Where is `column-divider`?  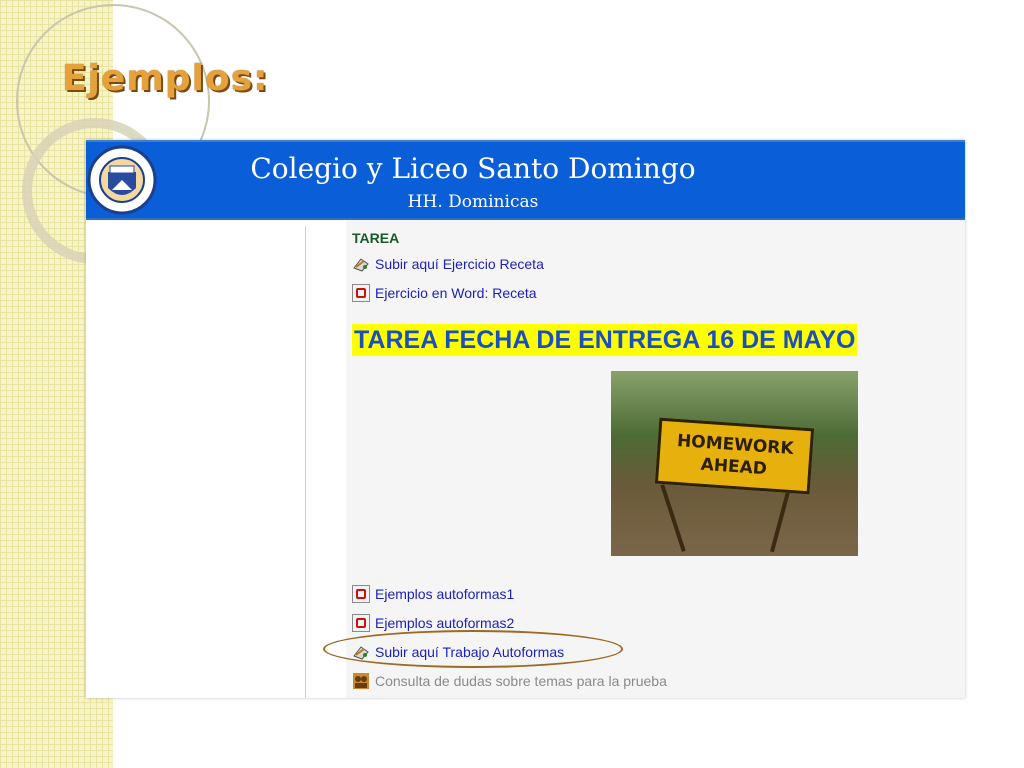
column-divider is located at coordinates (305, 462).